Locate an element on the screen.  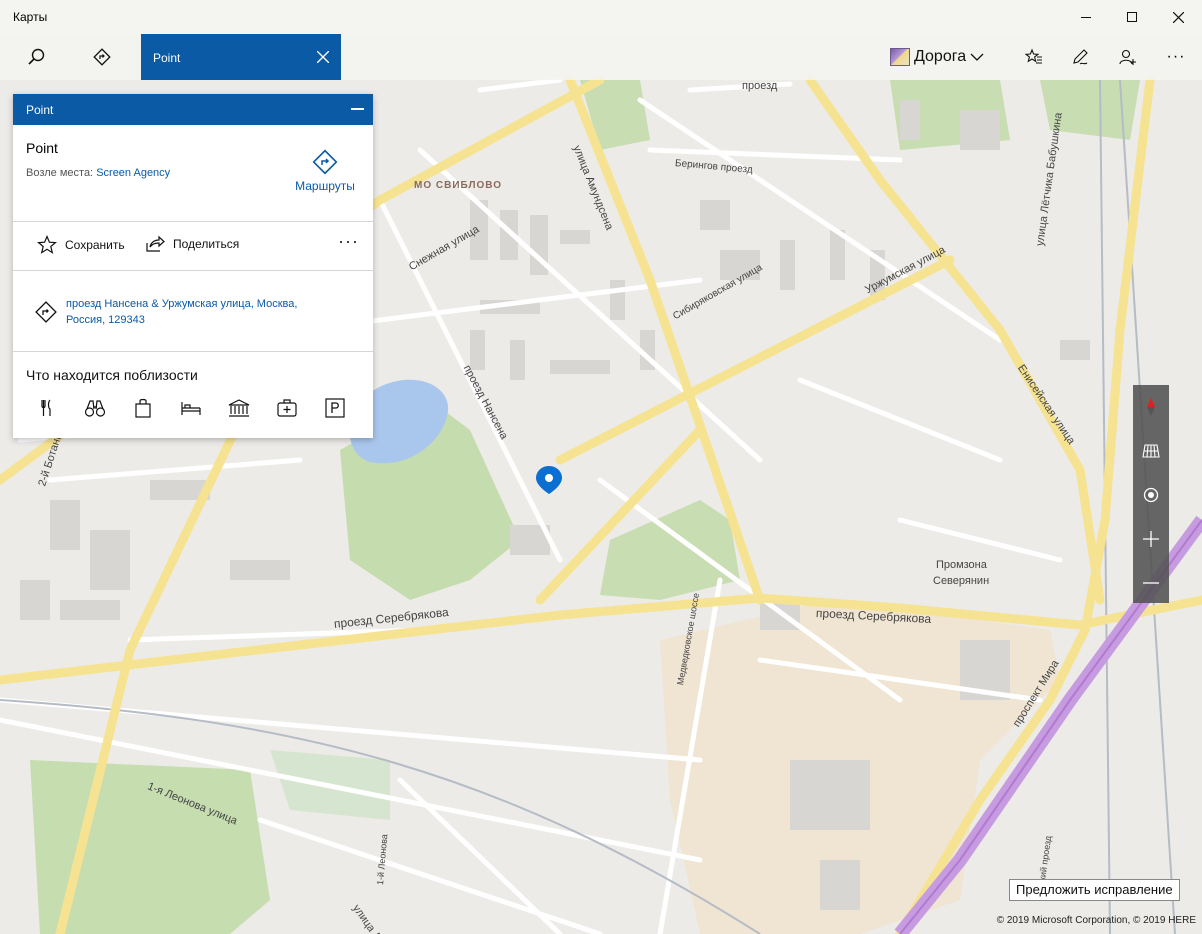
share-label: Поделиться is located at coordinates (206, 244).